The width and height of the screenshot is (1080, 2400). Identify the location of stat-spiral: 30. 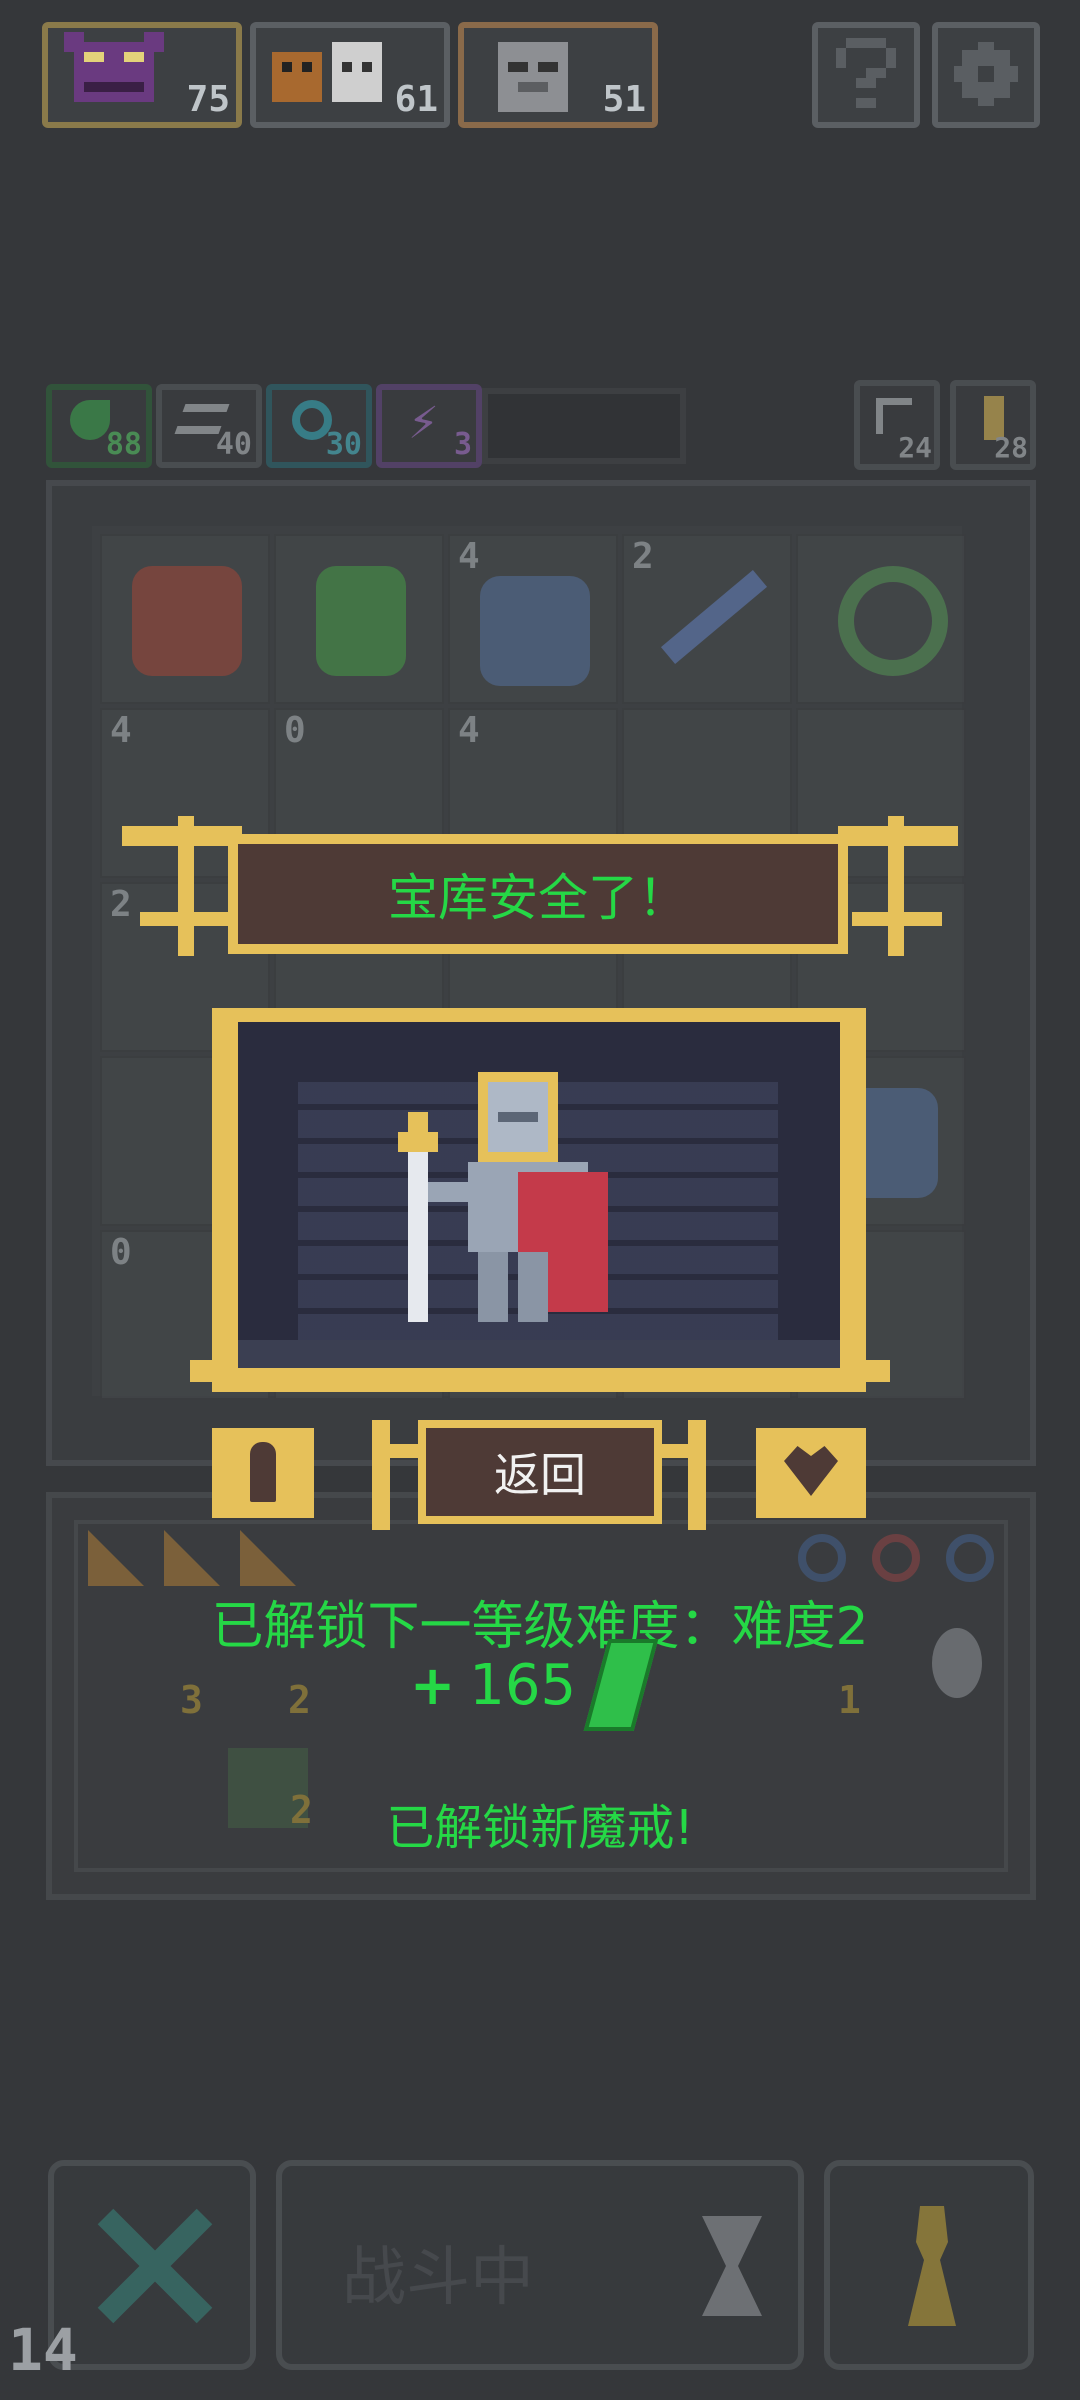
(319, 426).